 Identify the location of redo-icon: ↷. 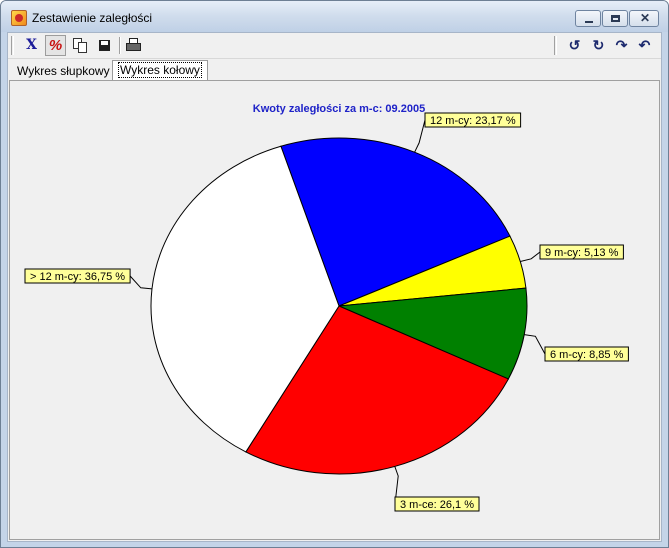
(621, 45).